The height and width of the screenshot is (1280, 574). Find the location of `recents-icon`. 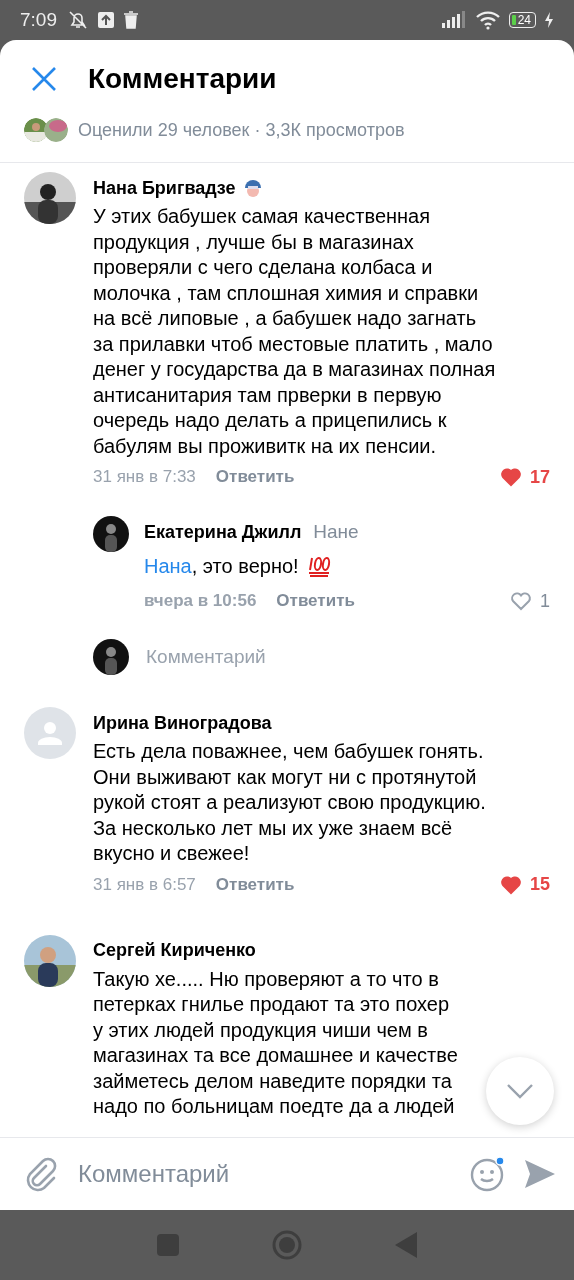

recents-icon is located at coordinates (167, 1245).